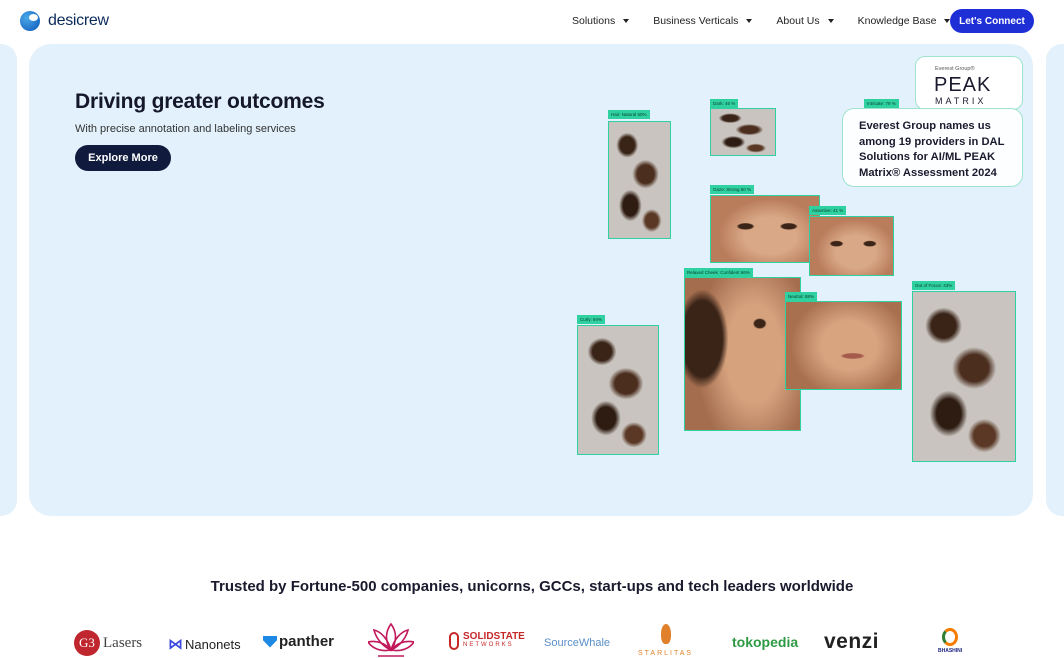  I want to click on lets-connect-button: Let's Connect, so click(992, 21).